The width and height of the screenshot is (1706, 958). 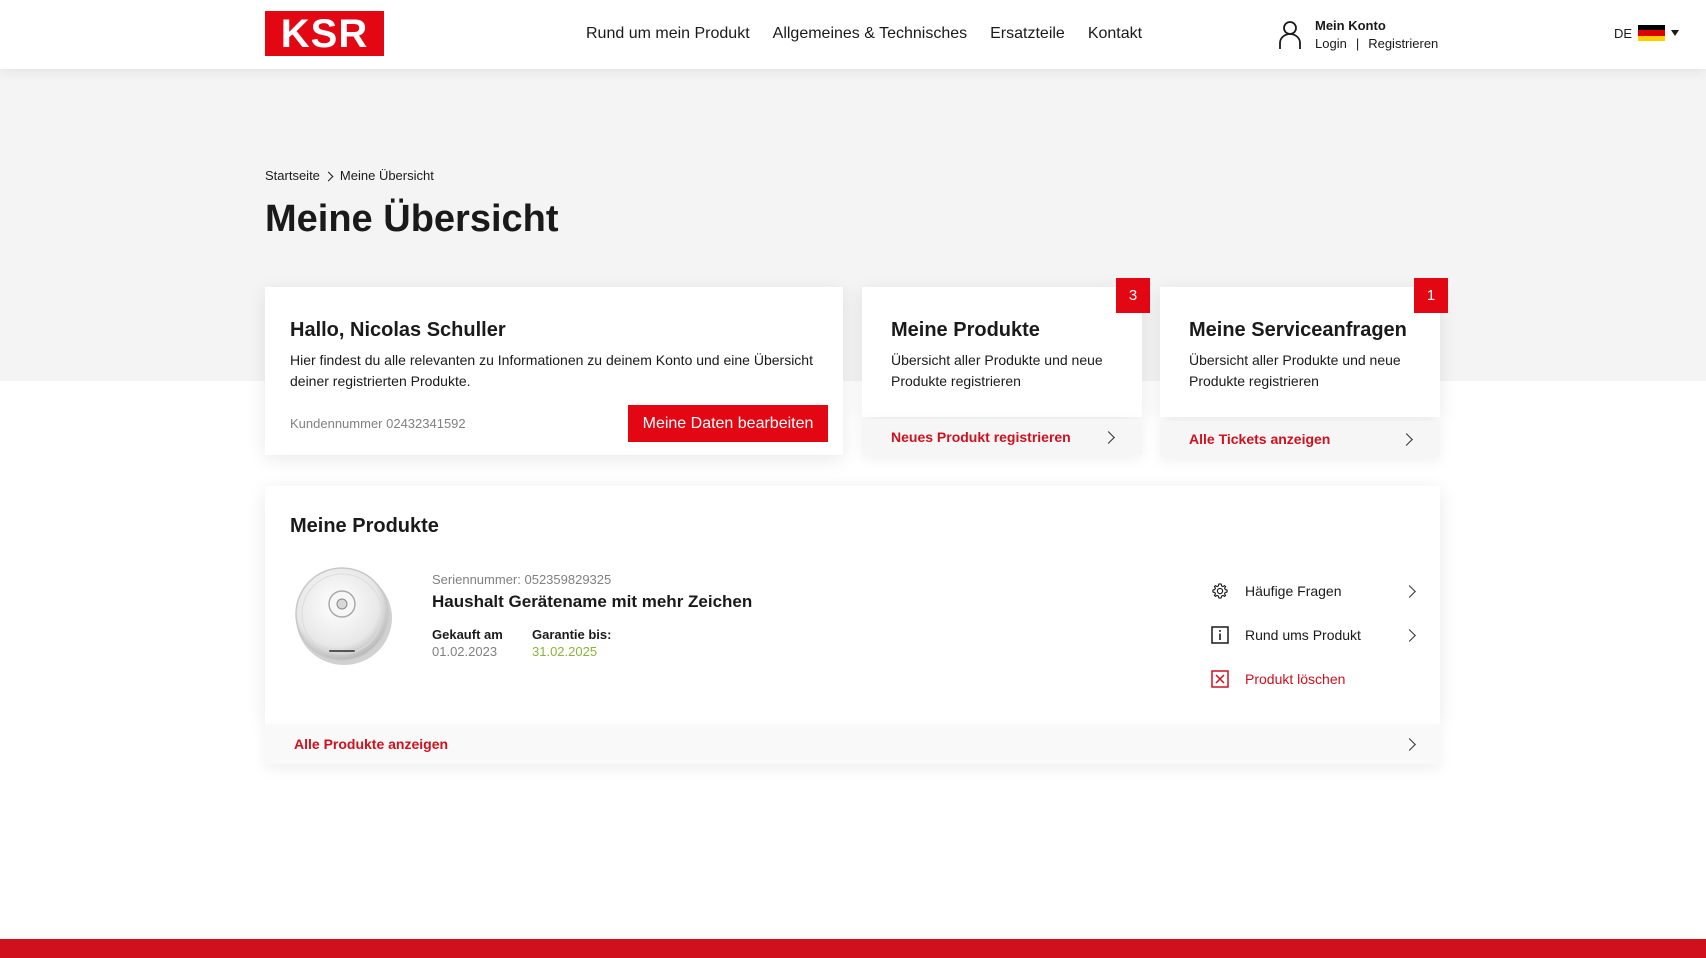 What do you see at coordinates (1290, 35) in the screenshot?
I see `user-icon` at bounding box center [1290, 35].